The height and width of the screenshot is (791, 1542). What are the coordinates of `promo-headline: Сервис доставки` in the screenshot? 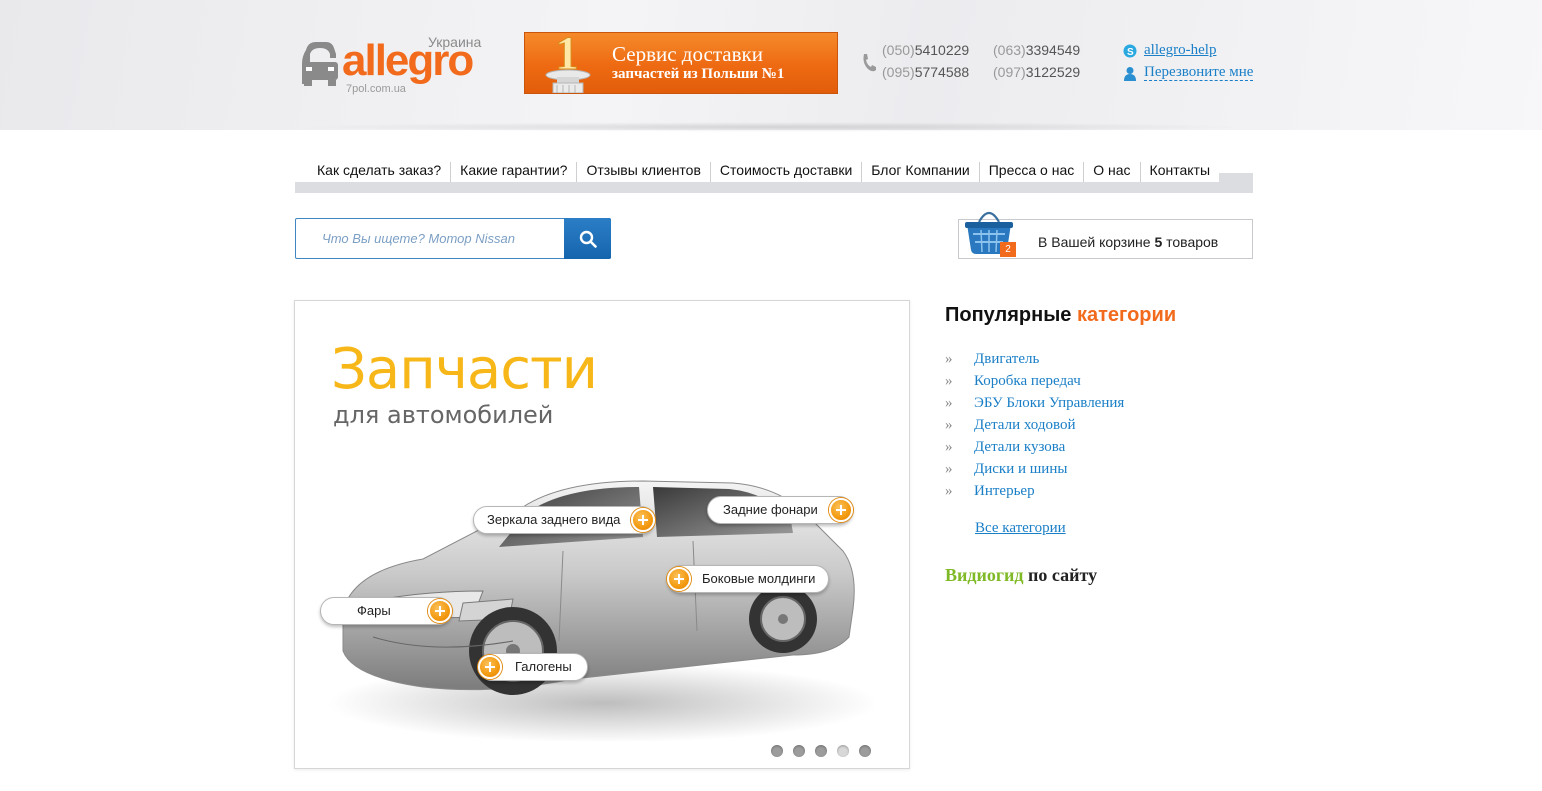 It's located at (687, 54).